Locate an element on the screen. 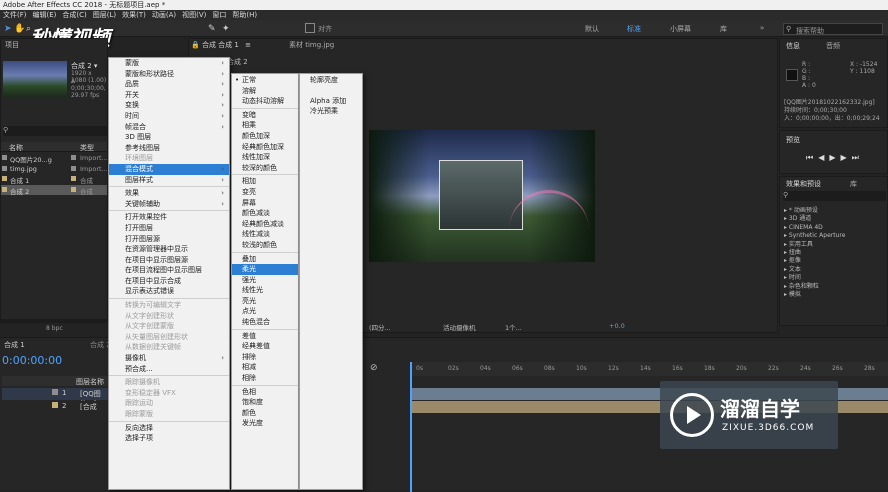 Image resolution: width=888 pixels, height=492 pixels. next-frame-icon: ▶ is located at coordinates (846, 157).